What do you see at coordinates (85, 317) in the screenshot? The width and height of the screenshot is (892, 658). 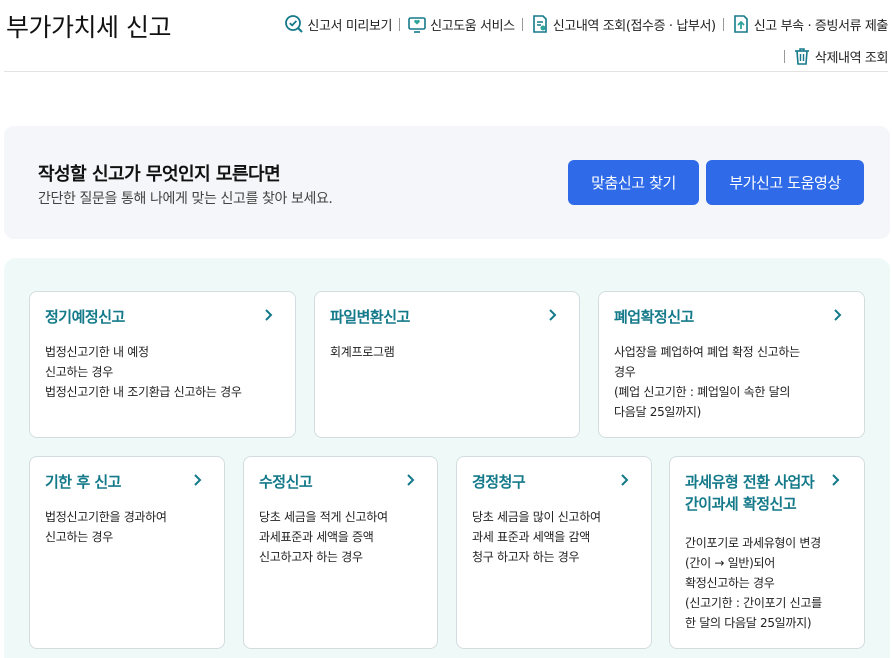 I see `card-title: 정기예정신고` at bounding box center [85, 317].